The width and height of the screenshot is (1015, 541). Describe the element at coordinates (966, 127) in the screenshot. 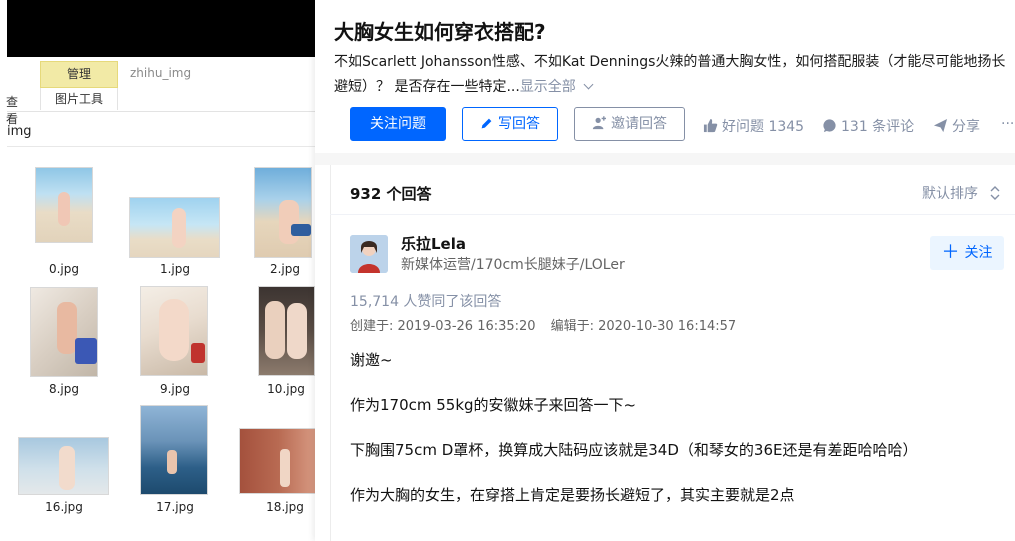

I see `share-label: 分享` at that location.